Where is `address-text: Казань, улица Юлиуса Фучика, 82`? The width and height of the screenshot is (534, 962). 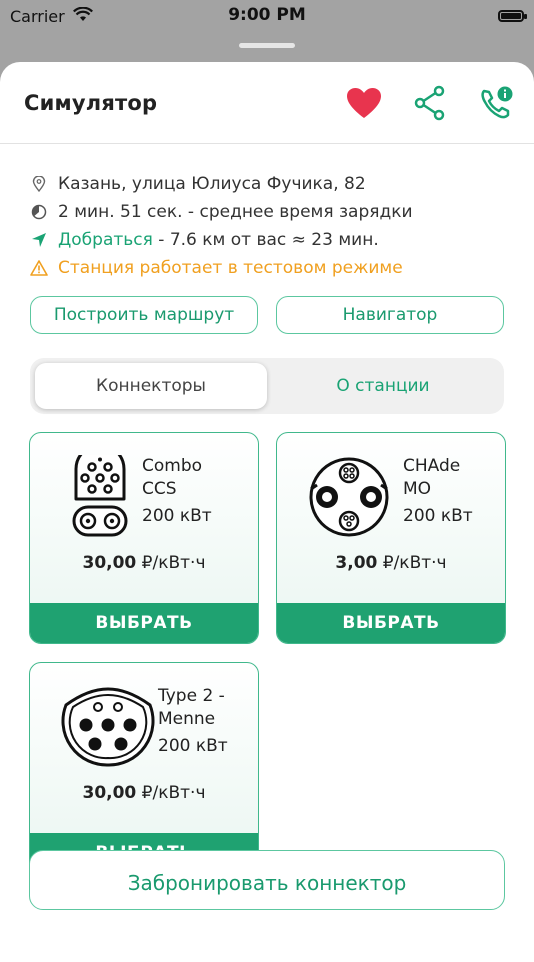
address-text: Казань, улица Юлиуса Фучика, 82 is located at coordinates (212, 184).